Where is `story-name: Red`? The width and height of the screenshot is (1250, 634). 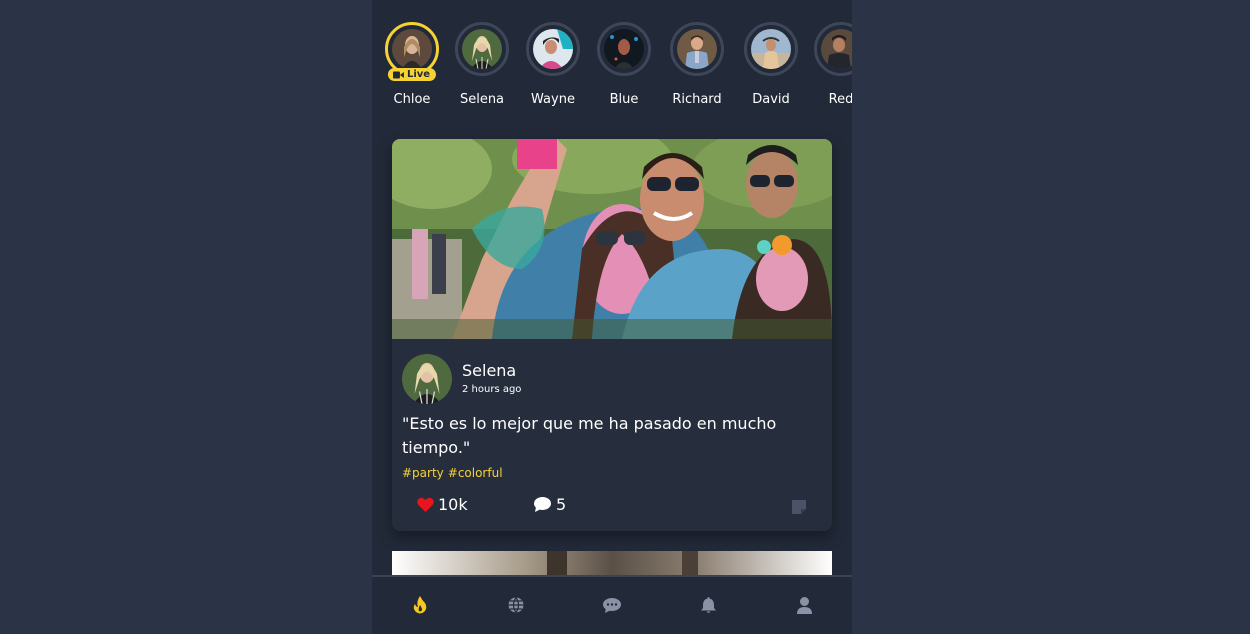
story-name: Red is located at coordinates (840, 99).